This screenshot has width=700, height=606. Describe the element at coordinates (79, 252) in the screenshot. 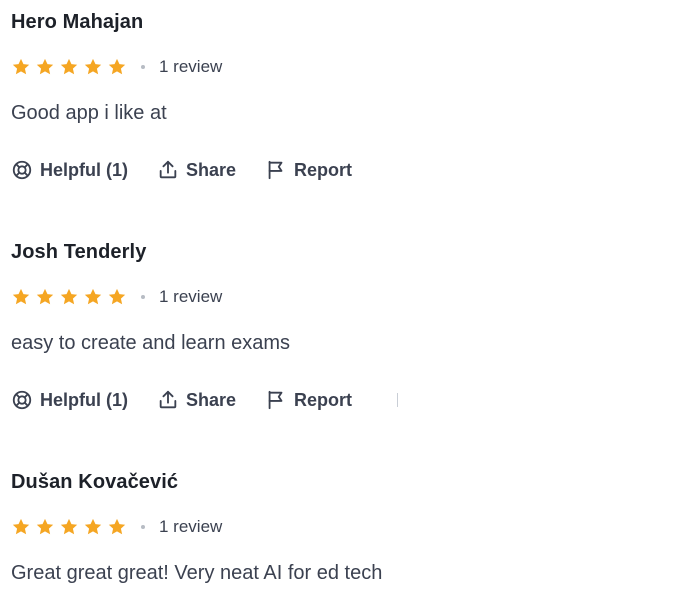

I see `reviewer-name: Josh Tenderly` at that location.